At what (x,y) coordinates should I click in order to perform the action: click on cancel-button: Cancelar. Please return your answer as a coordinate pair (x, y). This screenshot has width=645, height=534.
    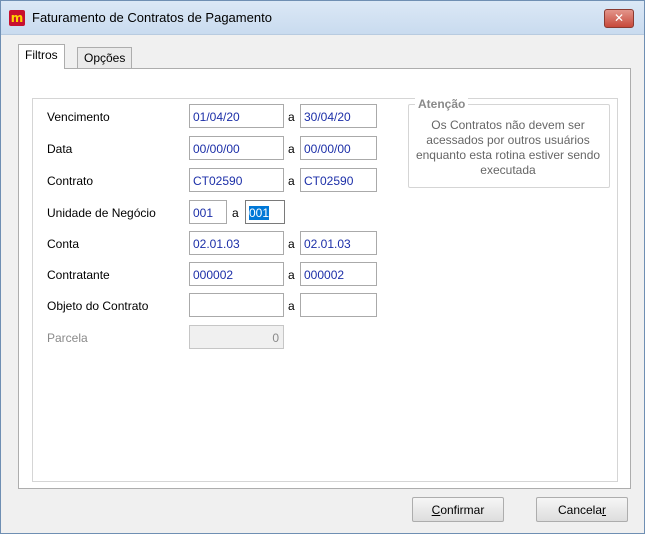
    Looking at the image, I should click on (582, 509).